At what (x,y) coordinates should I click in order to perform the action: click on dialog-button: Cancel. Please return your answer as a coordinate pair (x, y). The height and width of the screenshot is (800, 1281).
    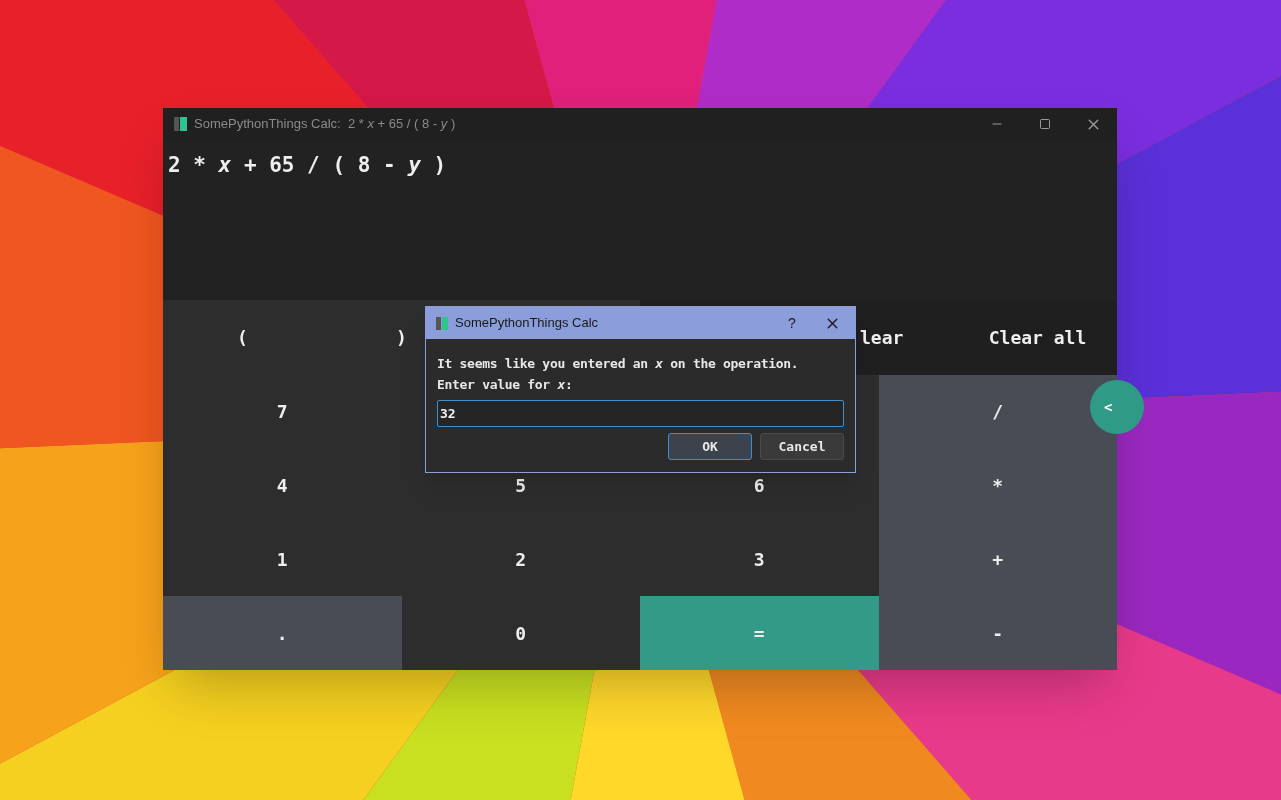
    Looking at the image, I should click on (802, 446).